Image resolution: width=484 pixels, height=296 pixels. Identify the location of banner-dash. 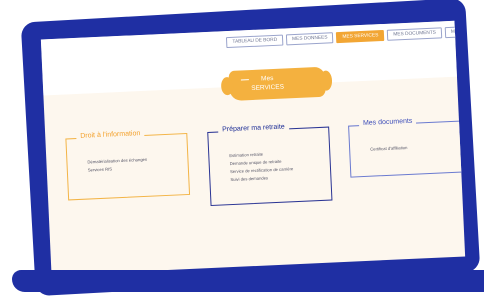
(244, 80).